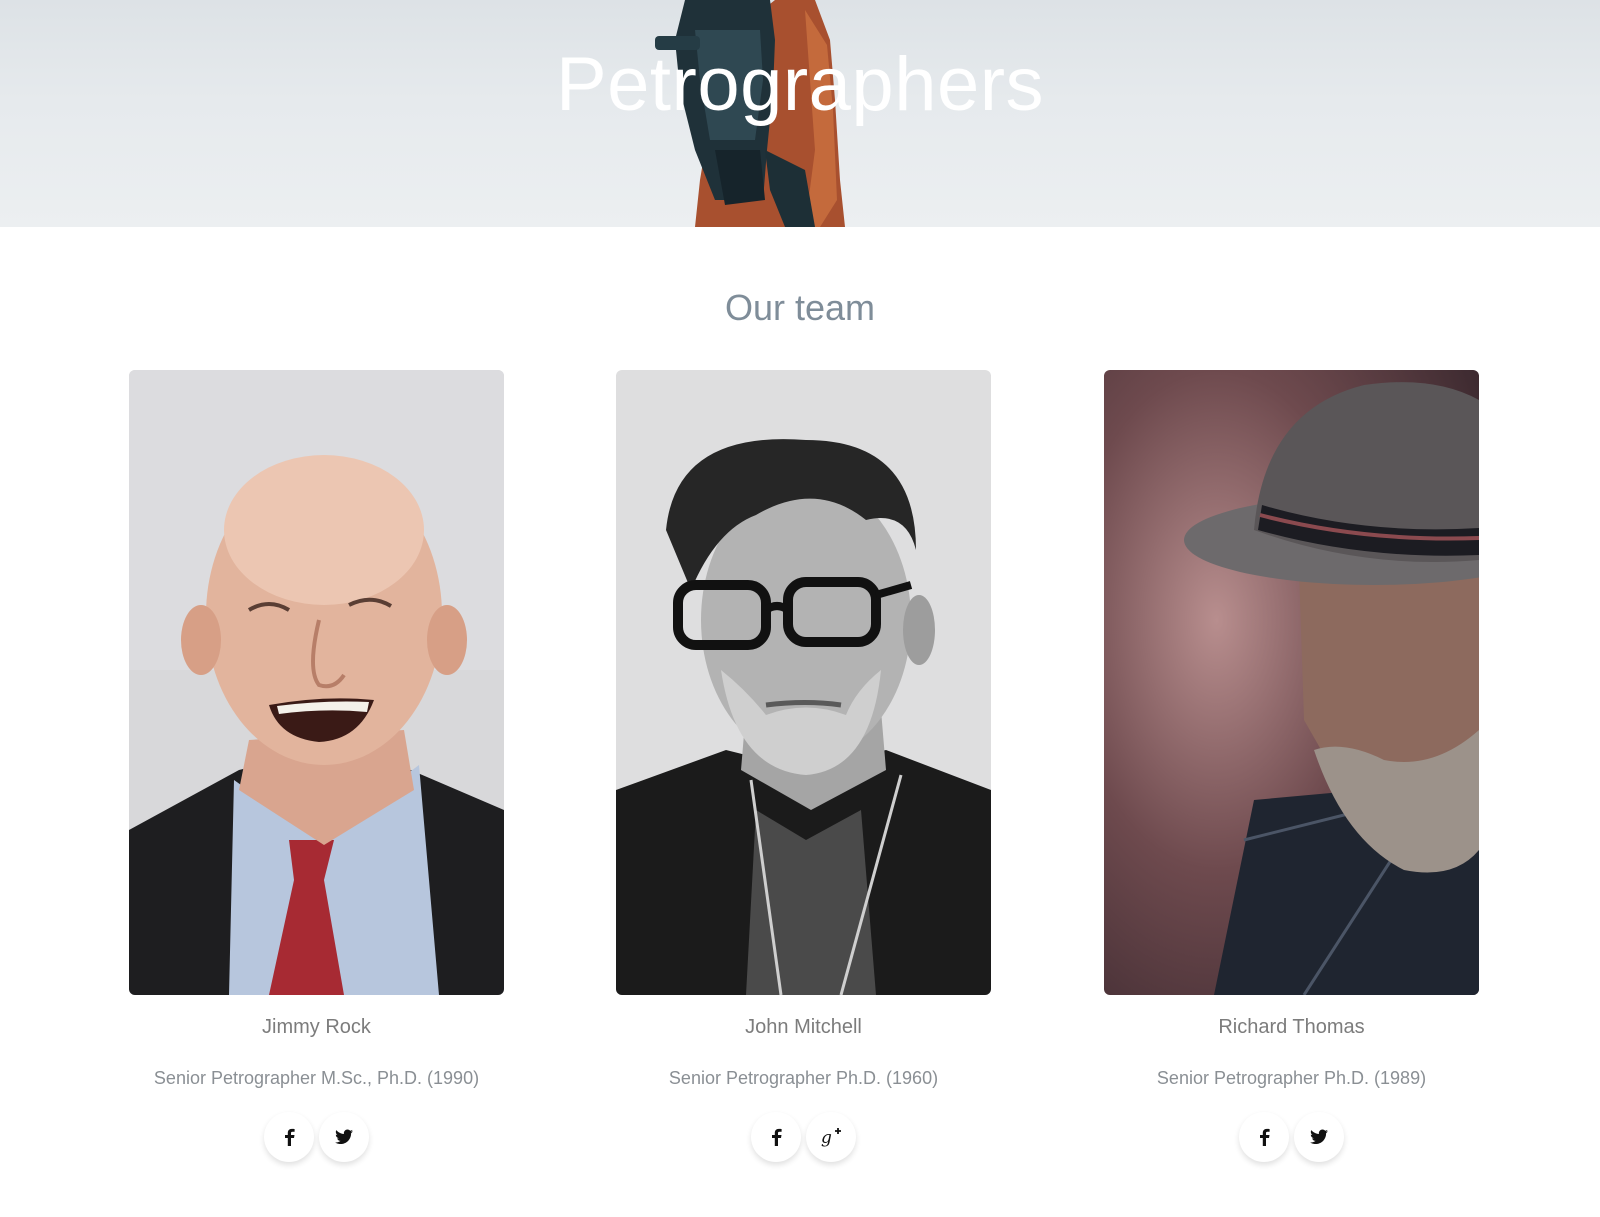  Describe the element at coordinates (826, 1137) in the screenshot. I see `svg-text: g` at that location.